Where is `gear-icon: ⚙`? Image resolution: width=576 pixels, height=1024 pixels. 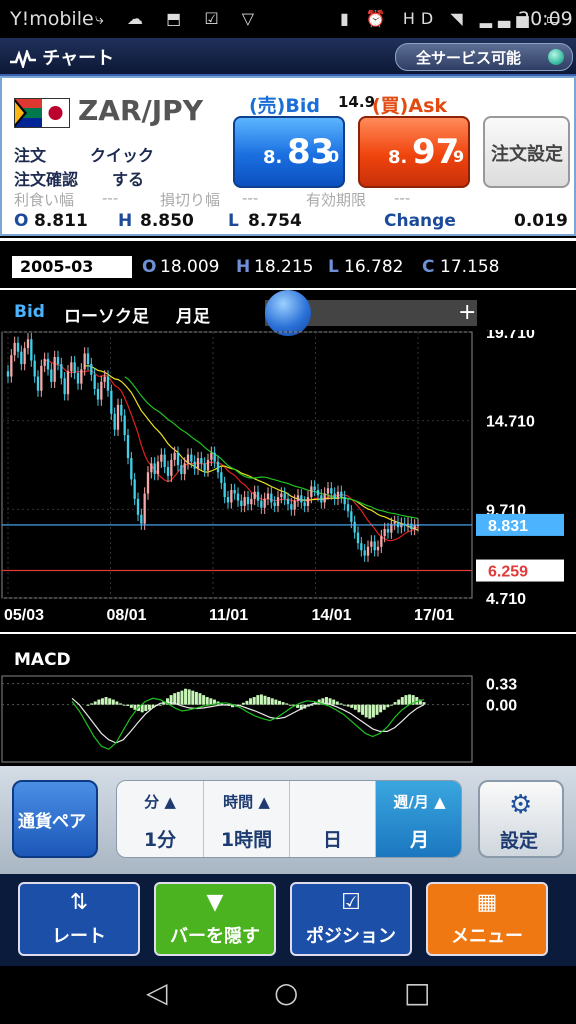 gear-icon: ⚙ is located at coordinates (521, 805).